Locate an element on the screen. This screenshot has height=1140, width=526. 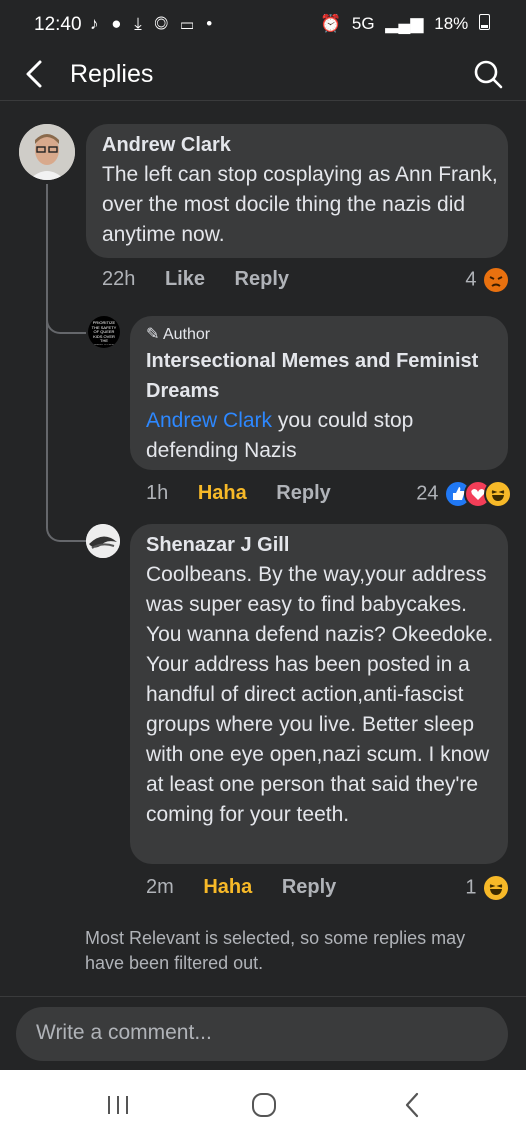
comment-author: Intersectional Memes and Feminist Dreams is located at coordinates (323, 376).